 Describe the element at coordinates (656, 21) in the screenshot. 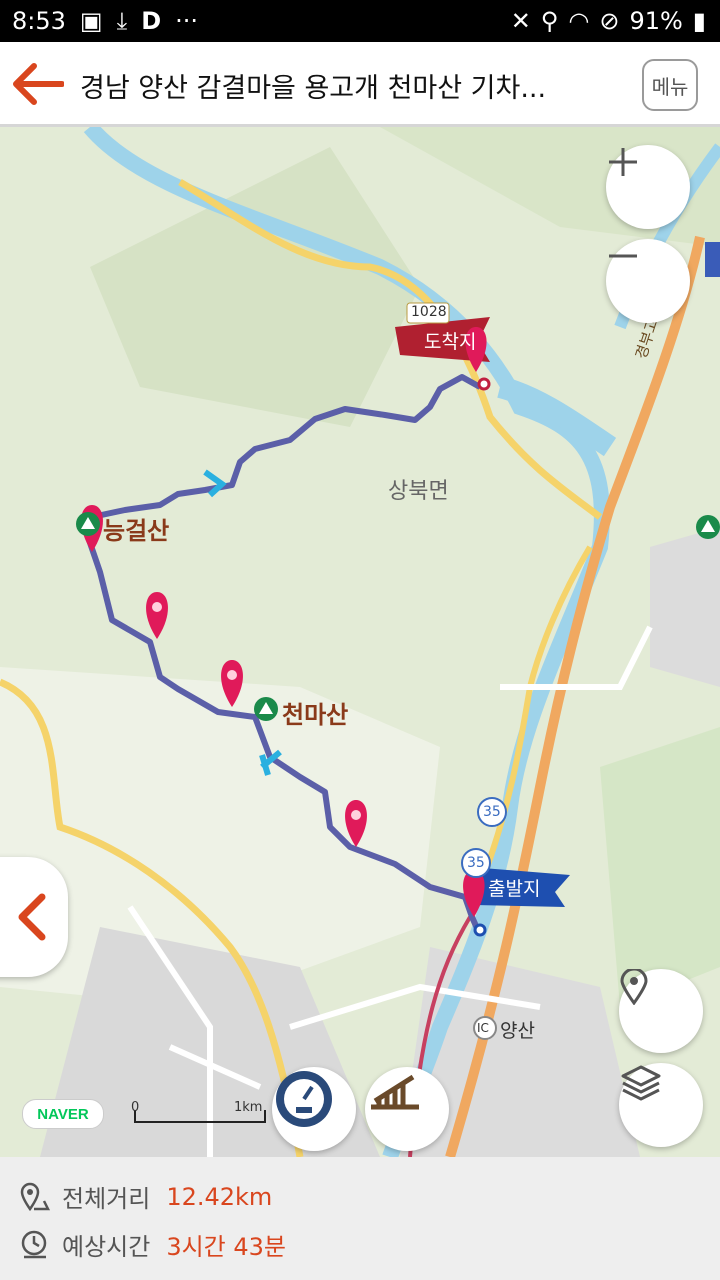

I see `battery-percent: 91%` at that location.